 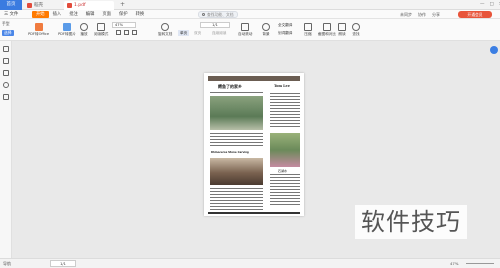 What do you see at coordinates (482, 5) in the screenshot?
I see `minimize-icon: —` at bounding box center [482, 5].